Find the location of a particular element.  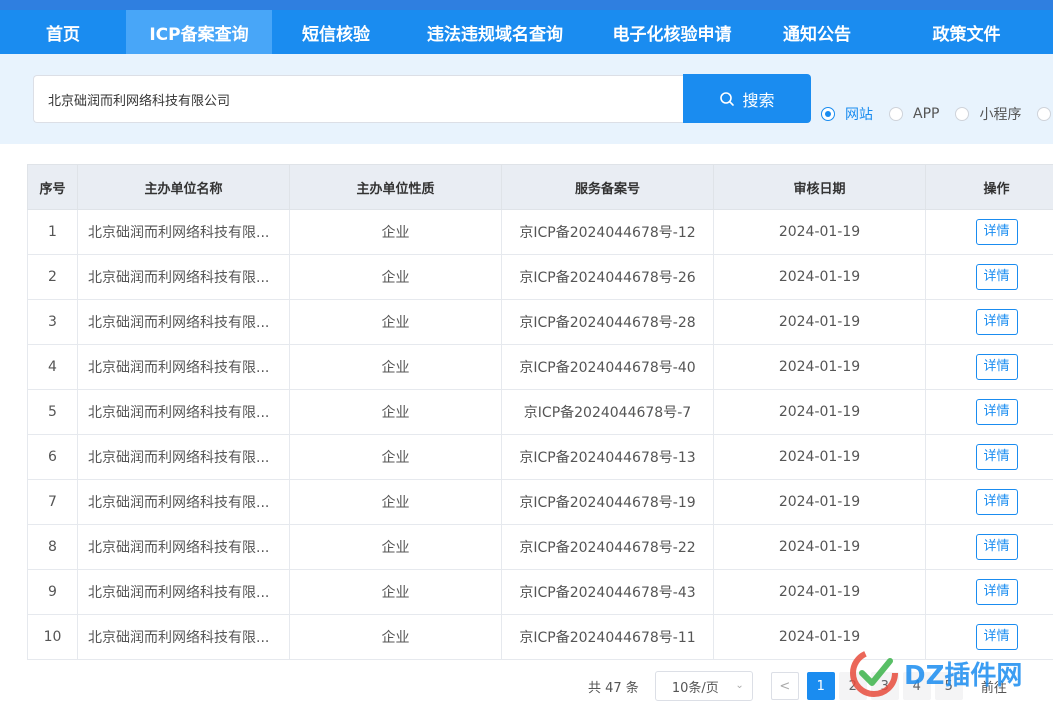

cell-no: 7 is located at coordinates (52, 502).